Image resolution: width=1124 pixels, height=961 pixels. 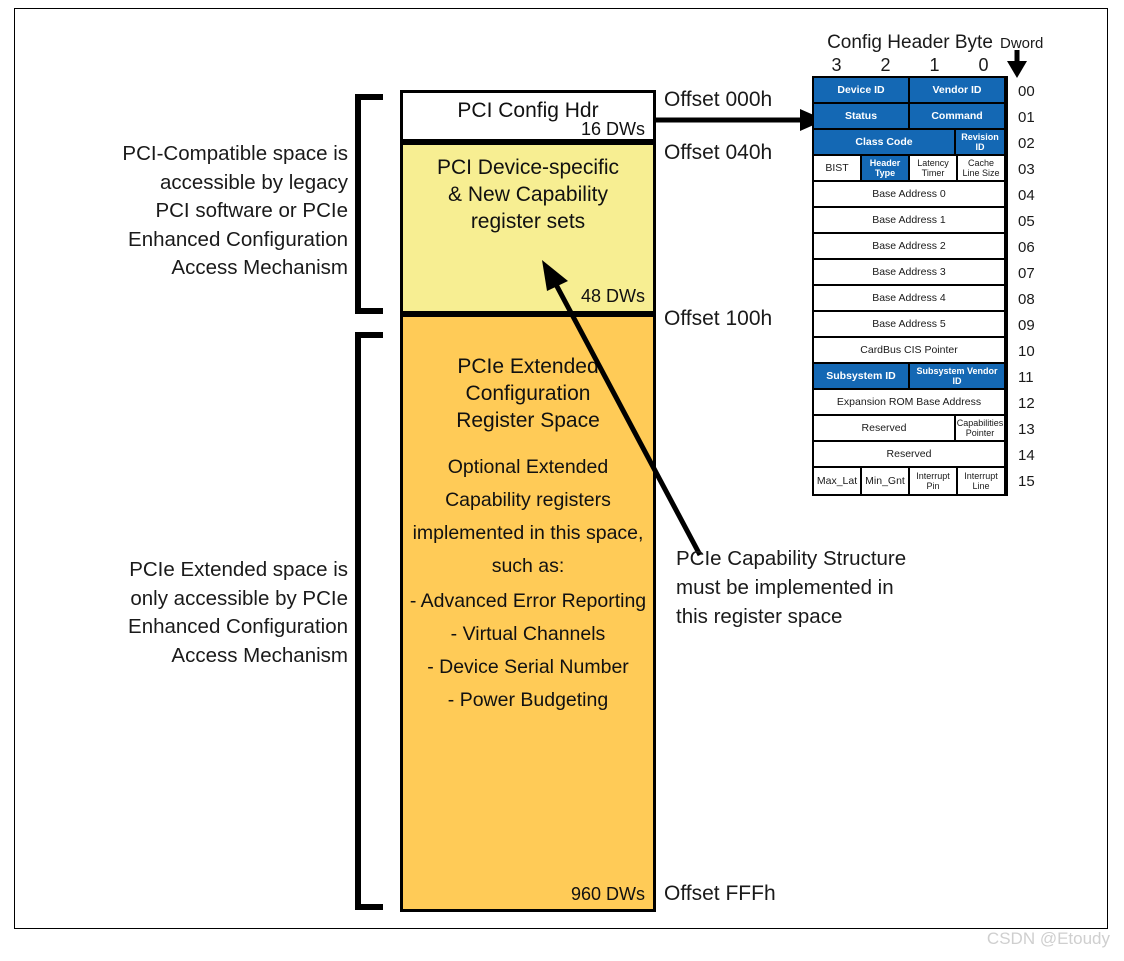 What do you see at coordinates (1026, 143) in the screenshot?
I see `dword-number: 02` at bounding box center [1026, 143].